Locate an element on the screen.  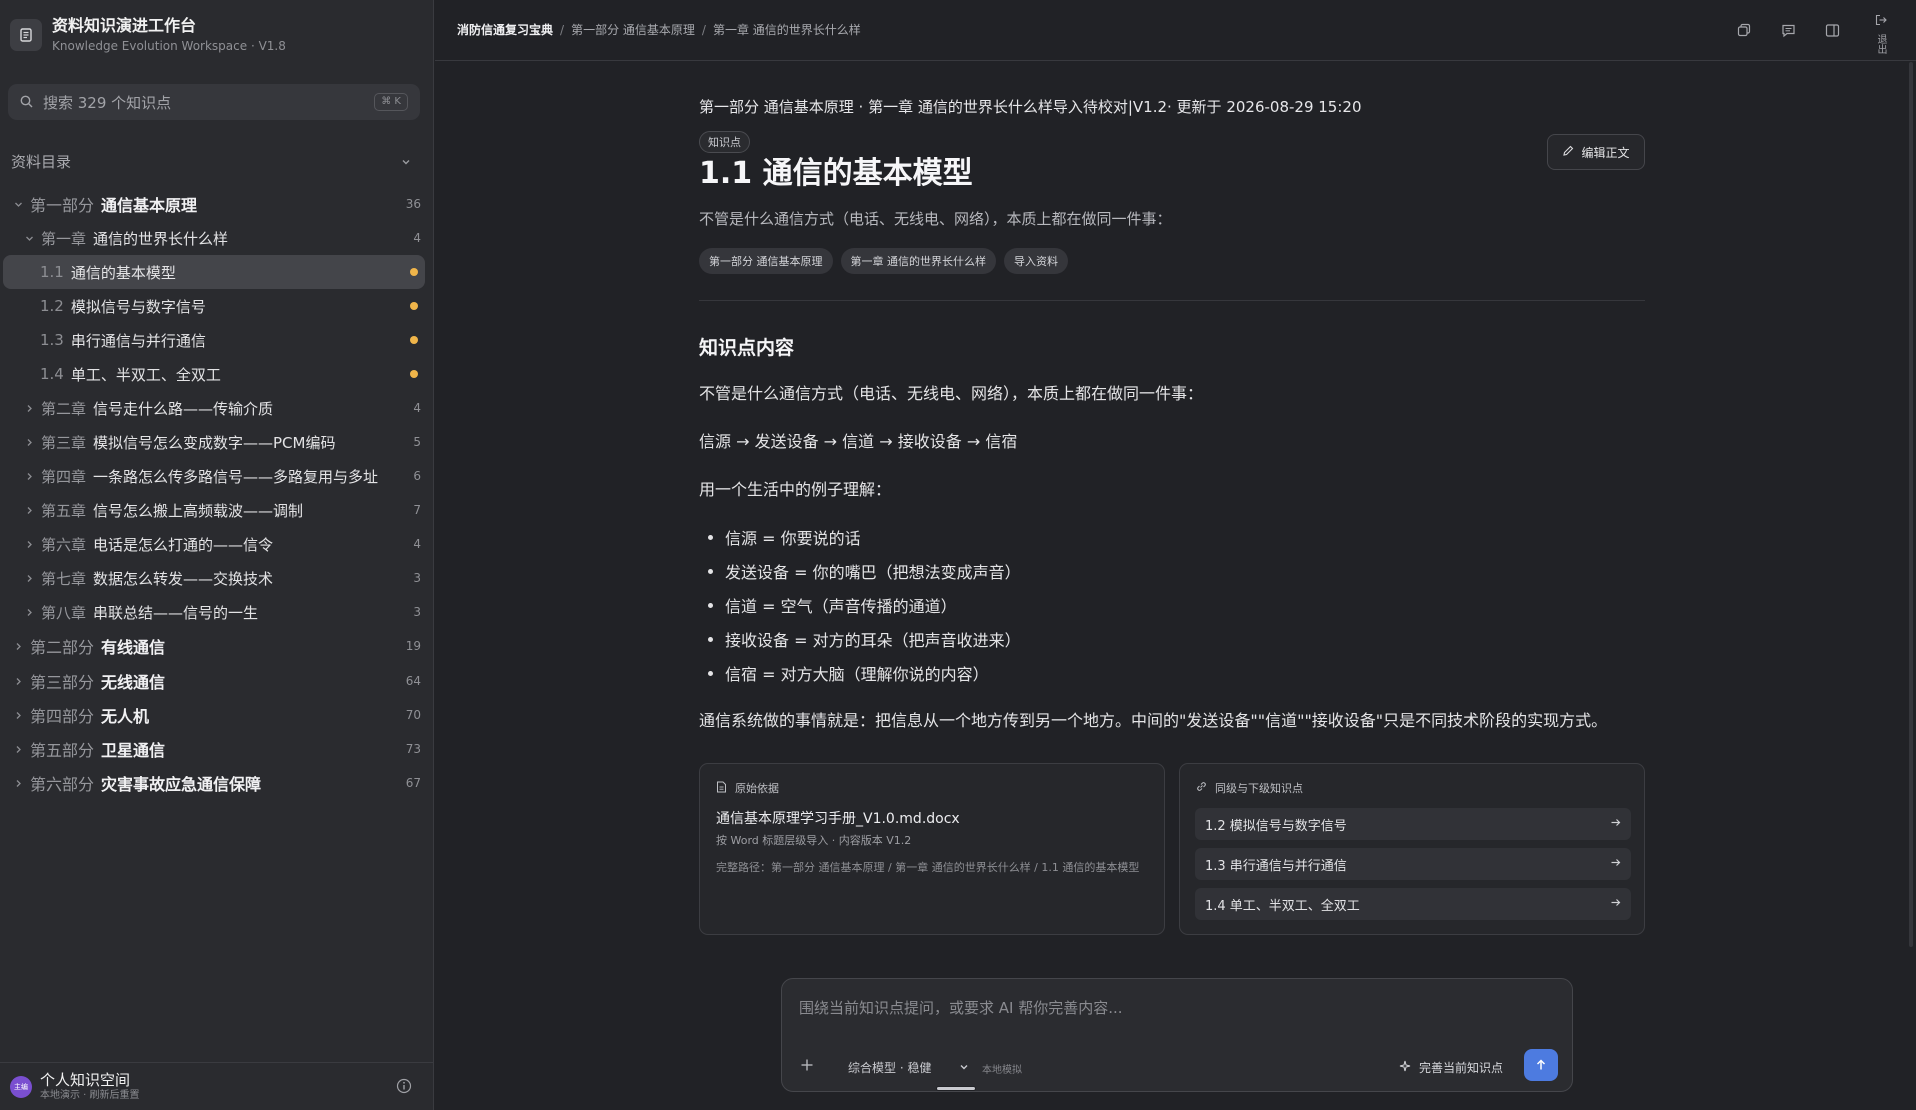
link-icon is located at coordinates (1201, 788).